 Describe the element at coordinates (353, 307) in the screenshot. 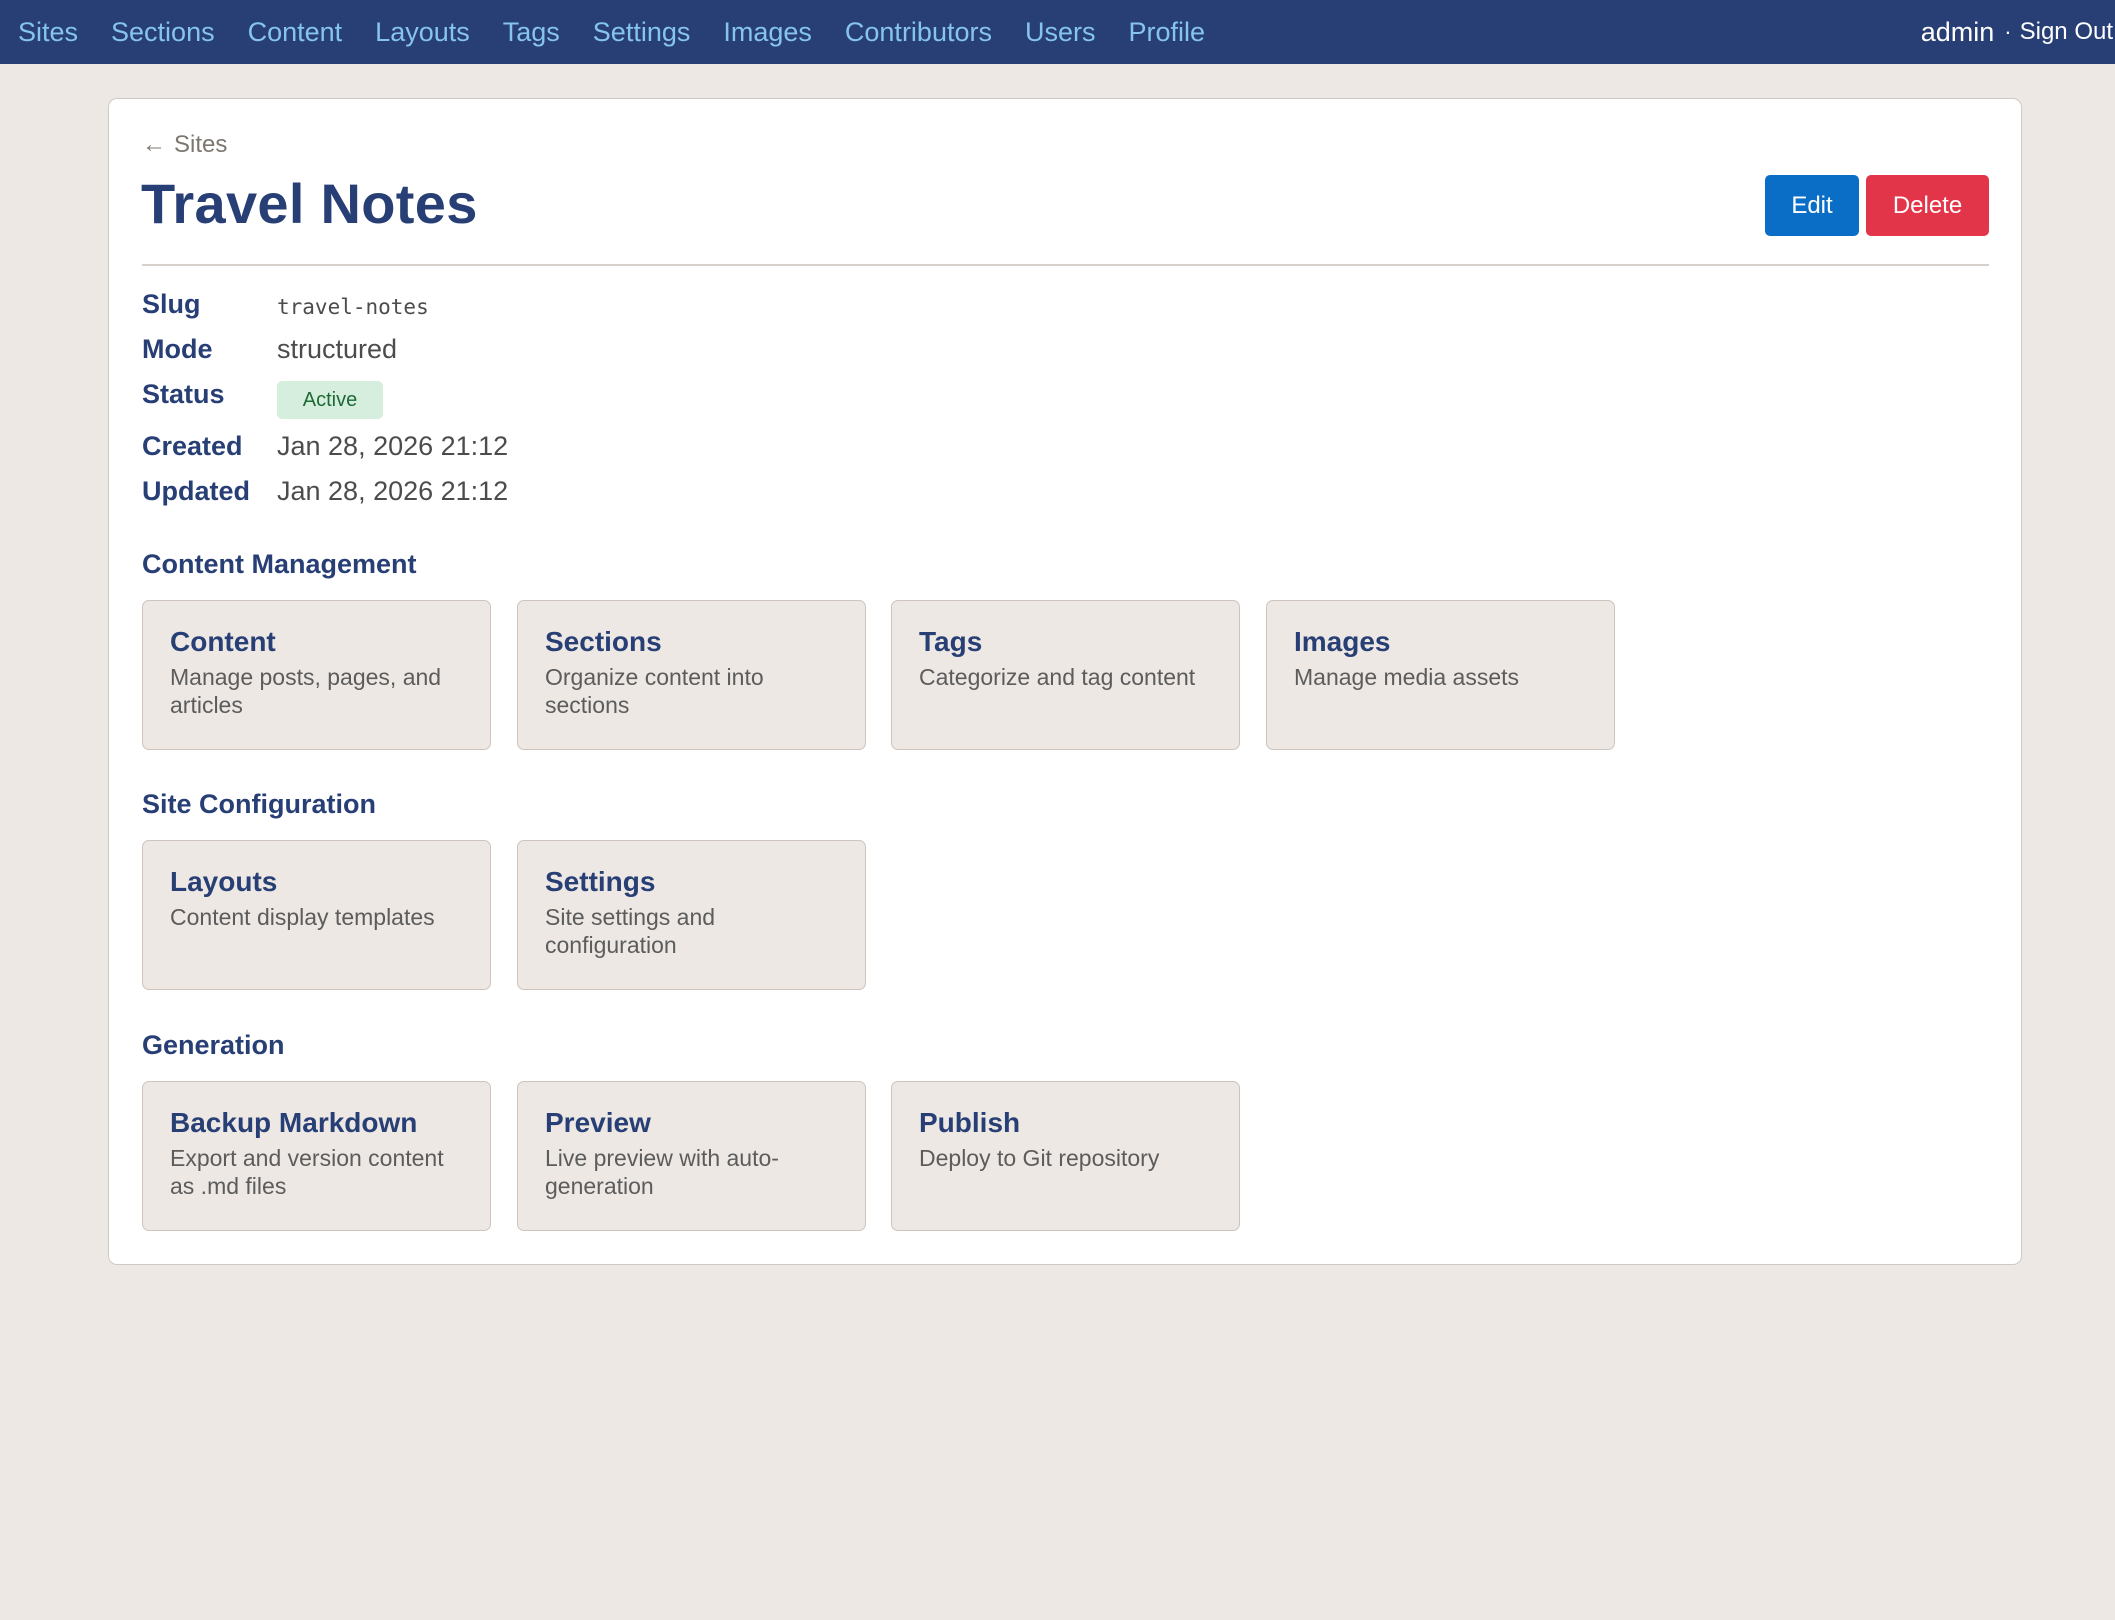

I see `slug-value: travel-notes` at that location.